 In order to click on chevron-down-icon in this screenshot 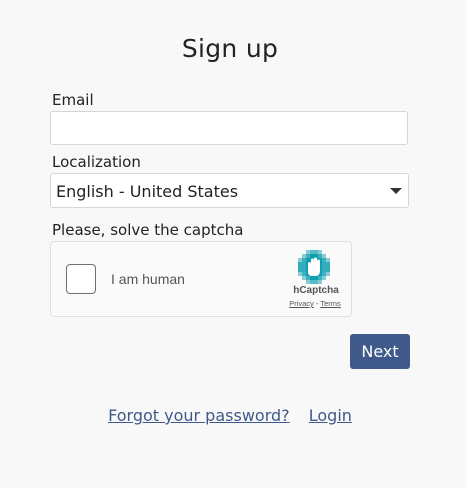, I will do `click(396, 191)`.